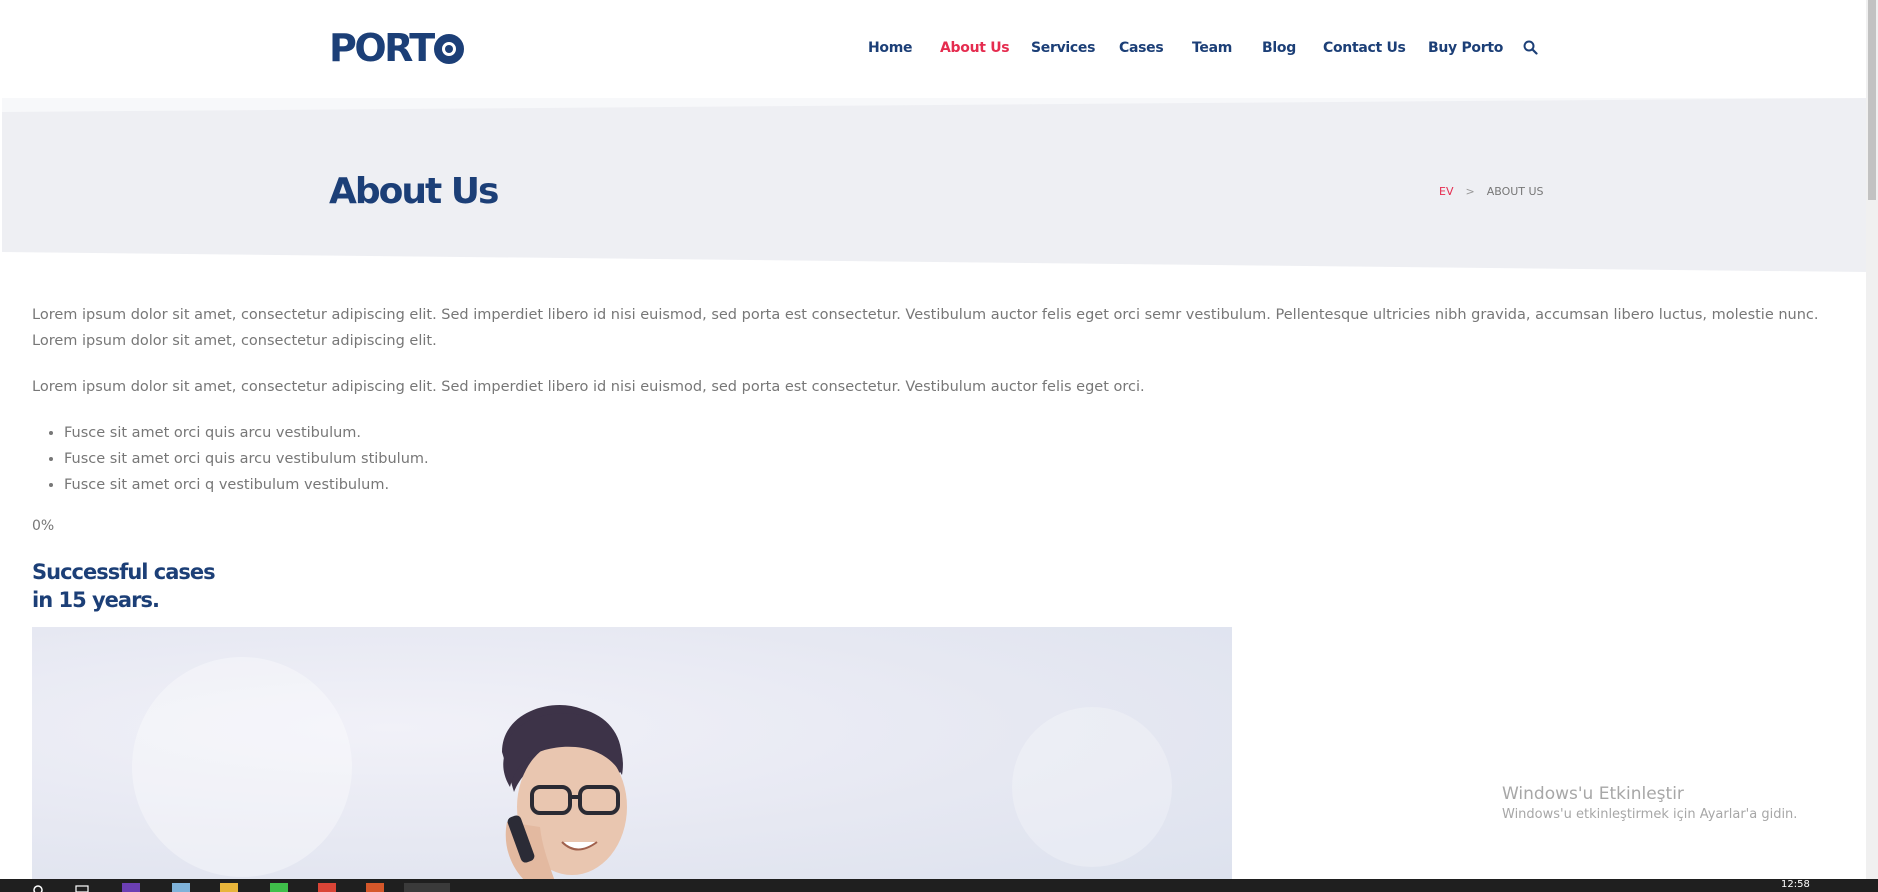  I want to click on breadcrumb: EV > ABOUT US, so click(1491, 192).